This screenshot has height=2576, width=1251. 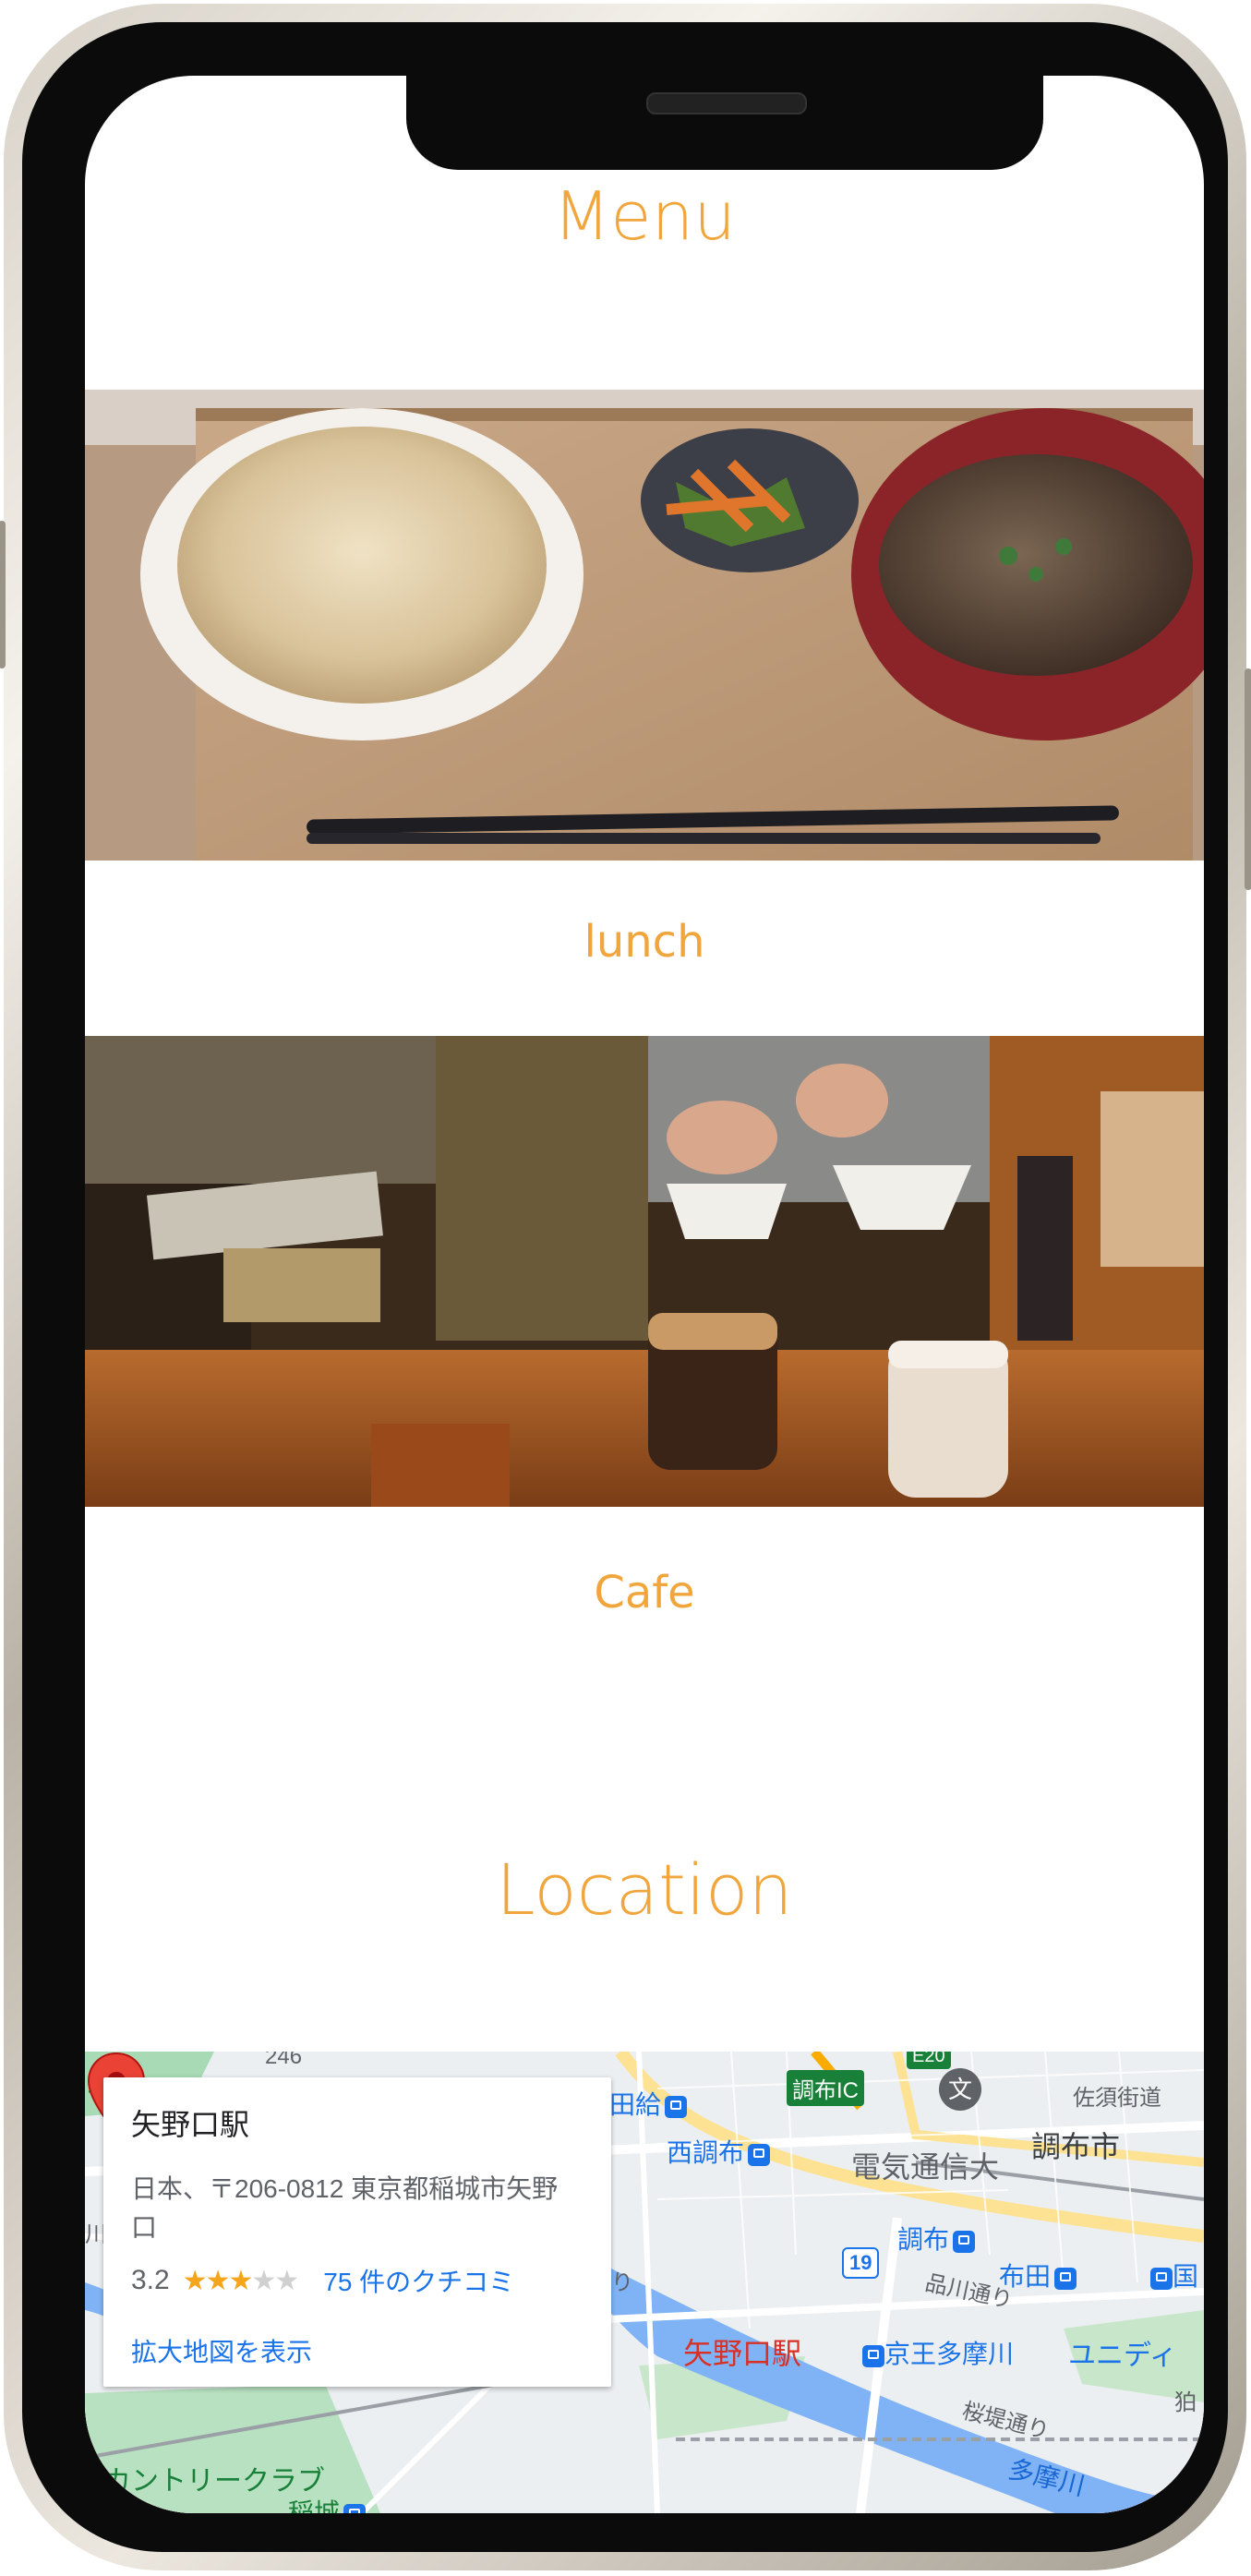 What do you see at coordinates (1038, 2275) in the screenshot?
I see `map-station-label: 布田` at bounding box center [1038, 2275].